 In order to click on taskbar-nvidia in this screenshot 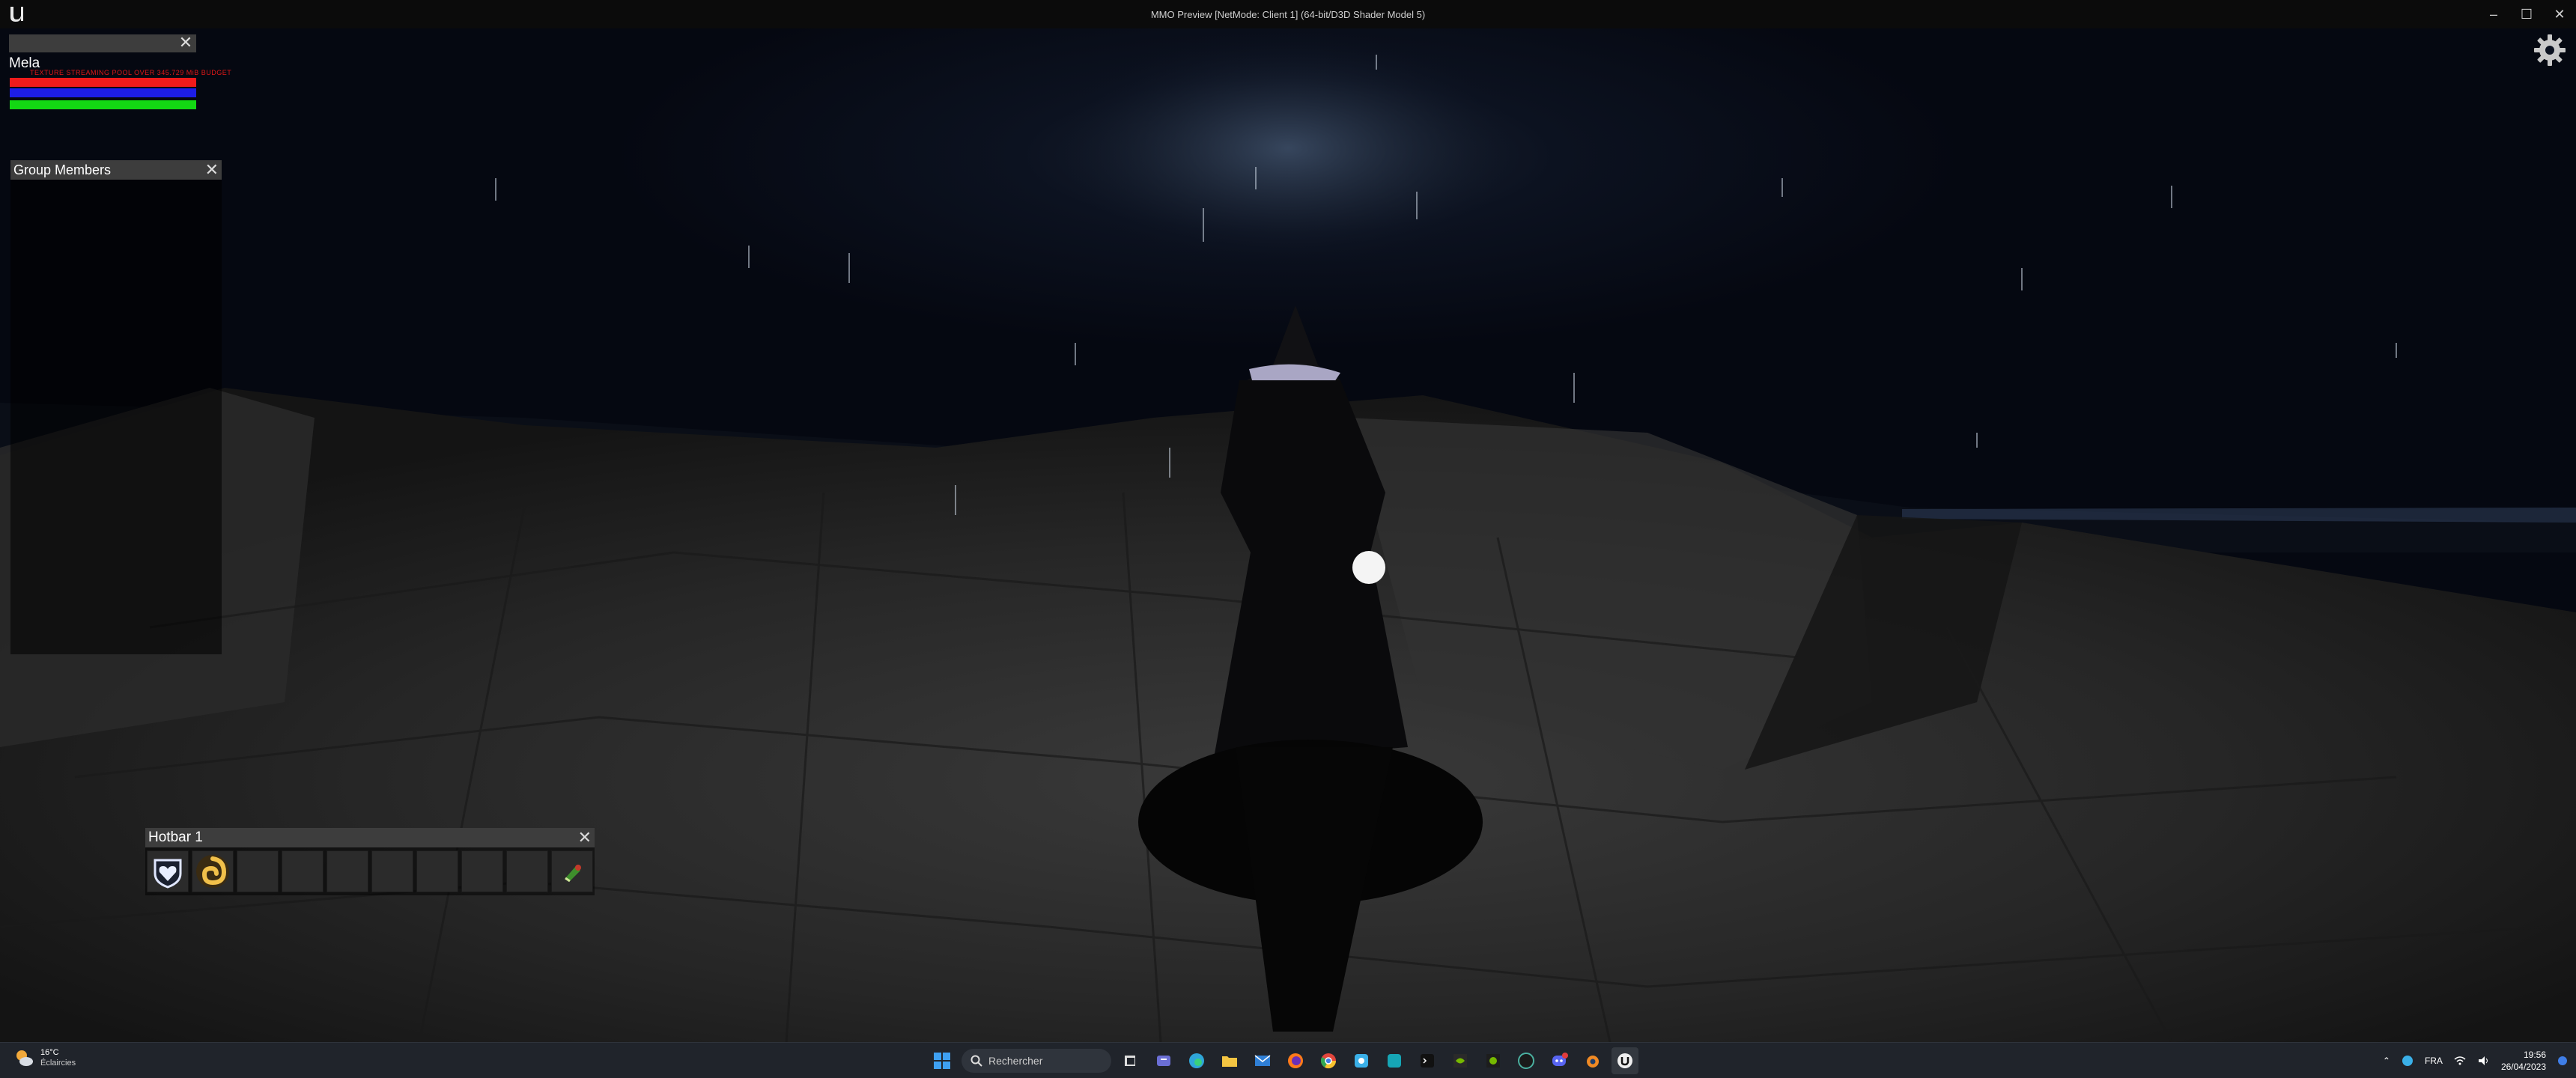, I will do `click(1460, 1060)`.